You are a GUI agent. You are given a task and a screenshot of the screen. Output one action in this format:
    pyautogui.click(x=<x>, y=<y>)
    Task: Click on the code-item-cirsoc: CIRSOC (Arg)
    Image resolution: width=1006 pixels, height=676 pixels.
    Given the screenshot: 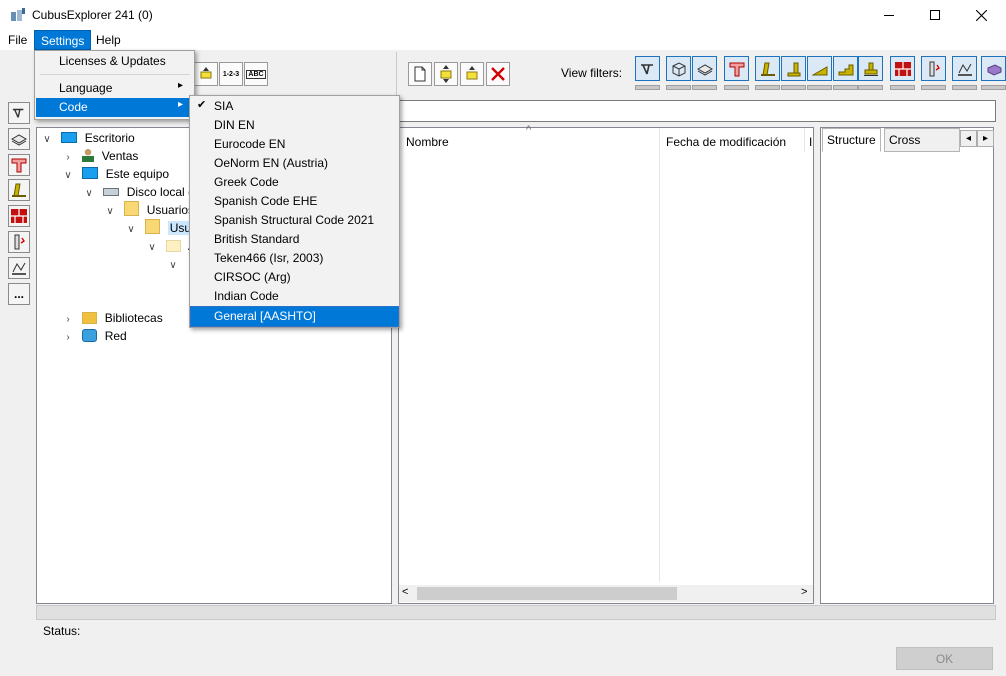 What is the action you would take?
    pyautogui.click(x=294, y=277)
    